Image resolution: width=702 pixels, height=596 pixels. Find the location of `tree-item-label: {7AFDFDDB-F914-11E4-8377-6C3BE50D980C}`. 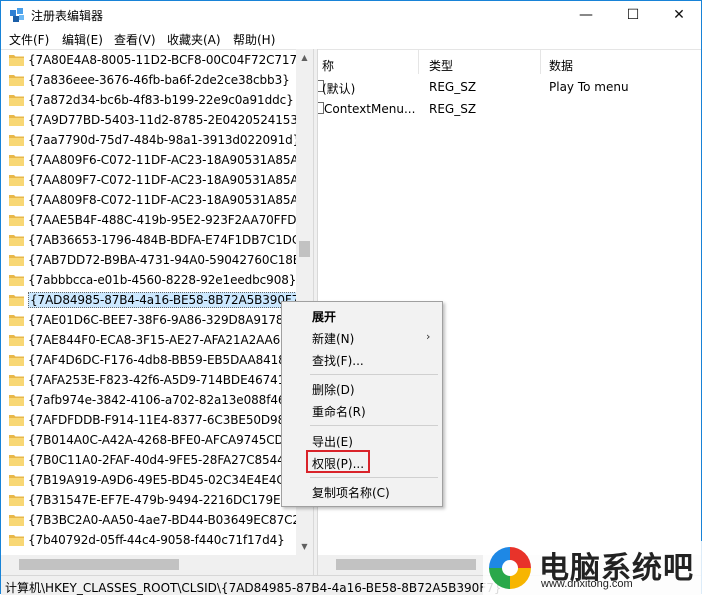

tree-item-label: {7AFDFDDB-F914-11E4-8377-6C3BE50D980C} is located at coordinates (162, 420).